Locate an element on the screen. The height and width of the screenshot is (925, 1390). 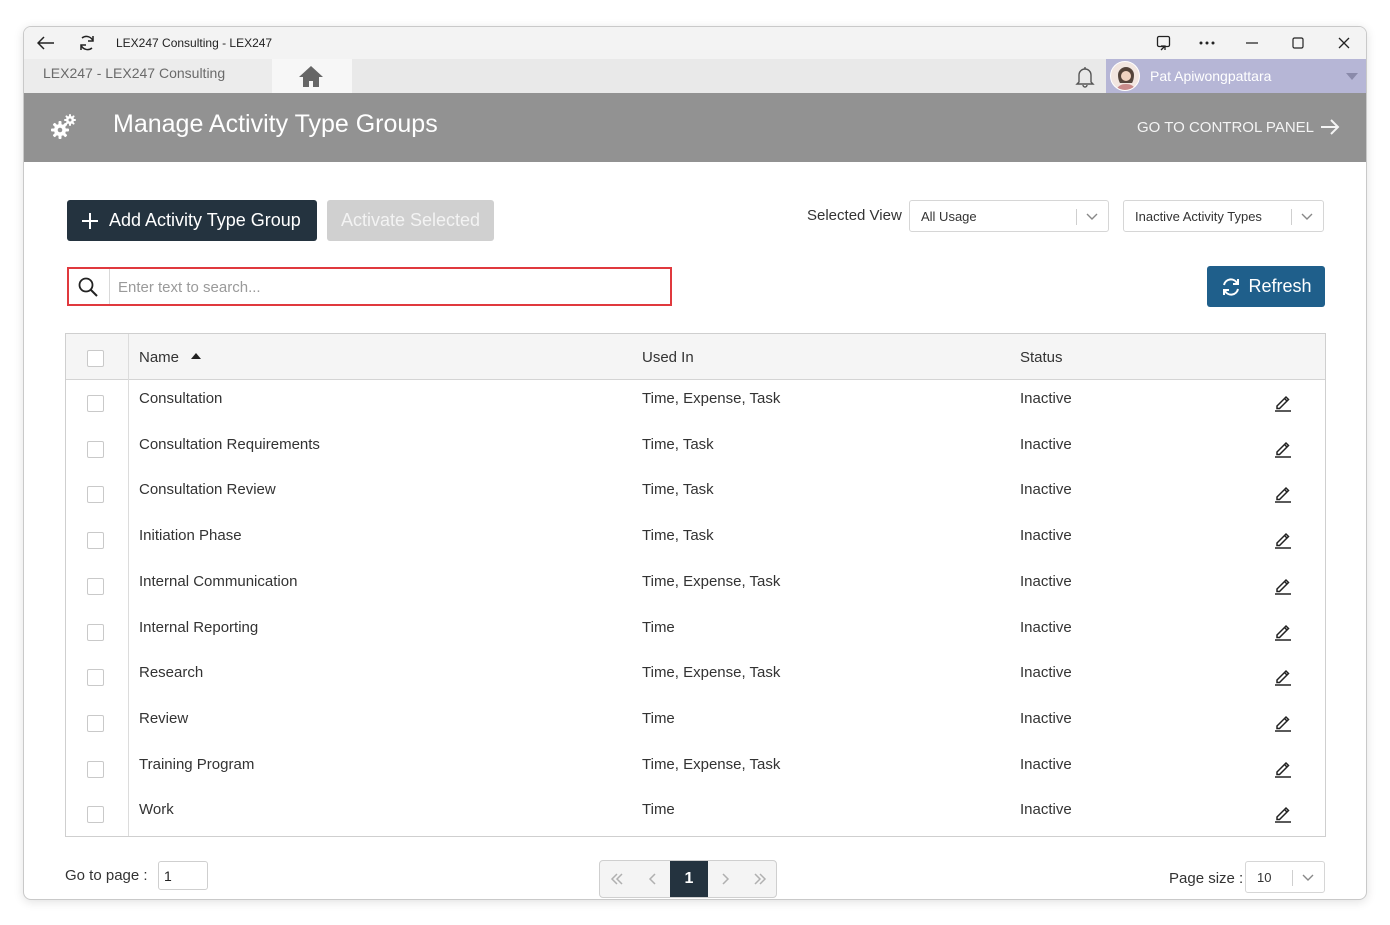
last-page-button is located at coordinates (760, 879).